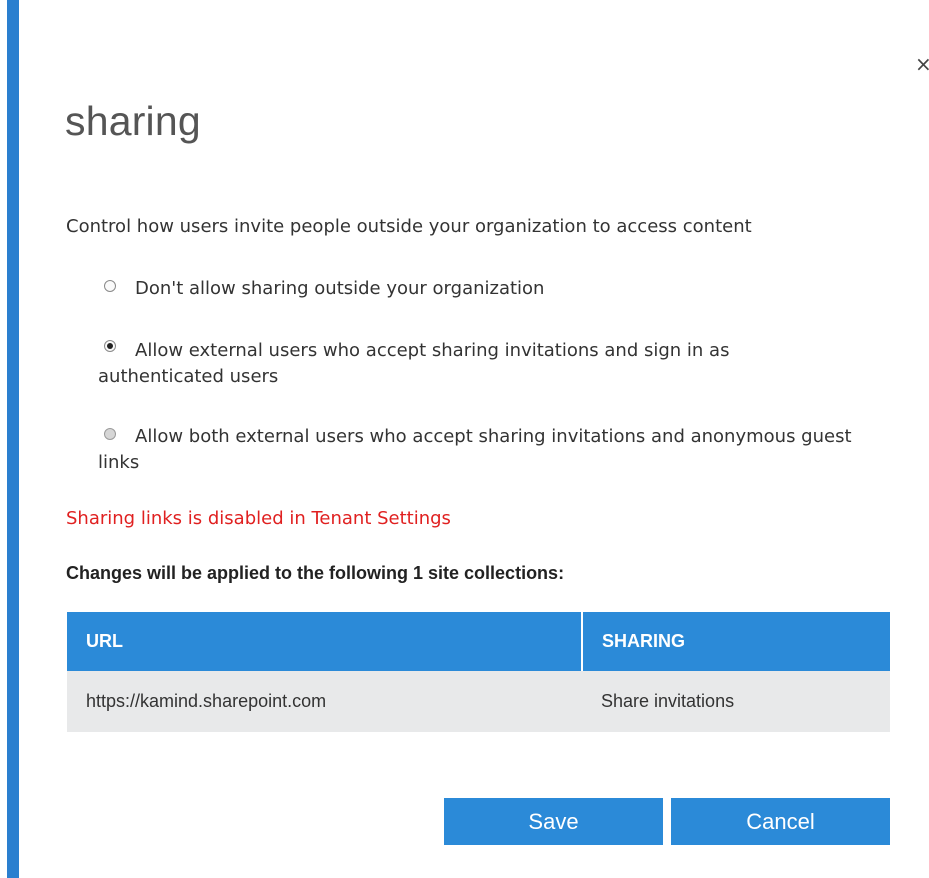 The width and height of the screenshot is (929, 878). I want to click on table-header-row: URL SHARING, so click(478, 641).